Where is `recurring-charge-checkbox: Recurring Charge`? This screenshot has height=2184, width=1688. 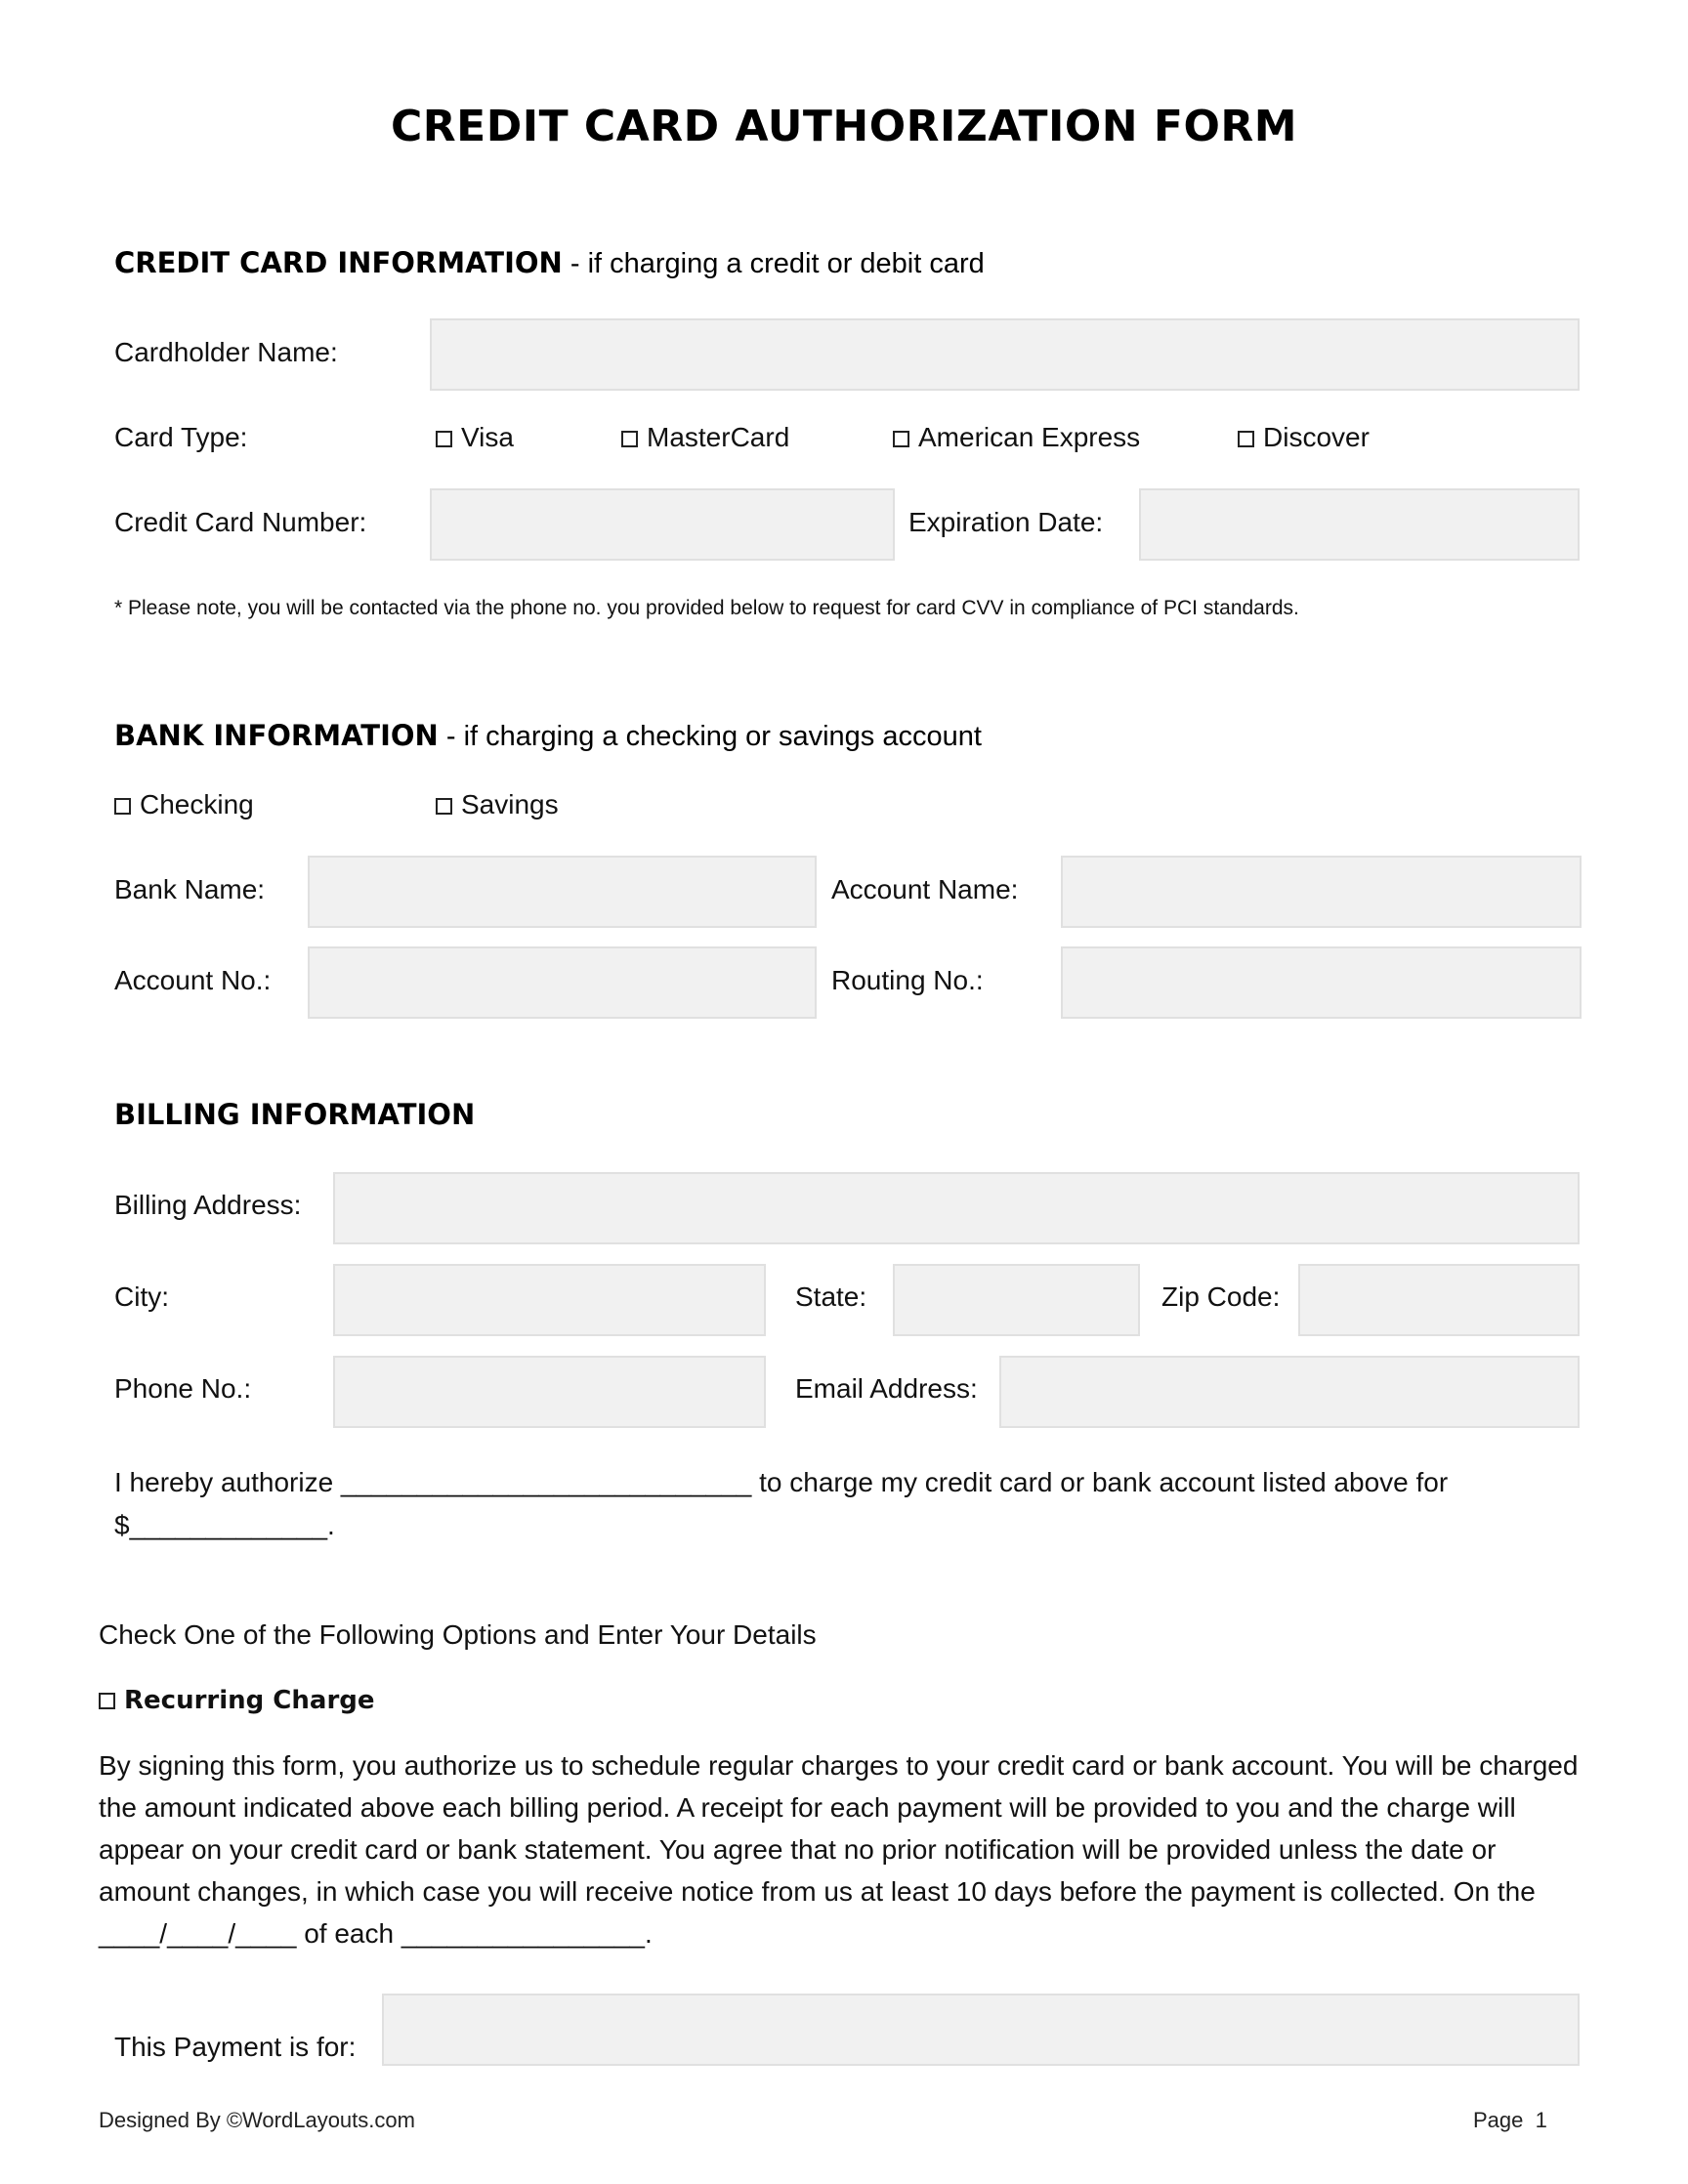 recurring-charge-checkbox: Recurring Charge is located at coordinates (237, 1699).